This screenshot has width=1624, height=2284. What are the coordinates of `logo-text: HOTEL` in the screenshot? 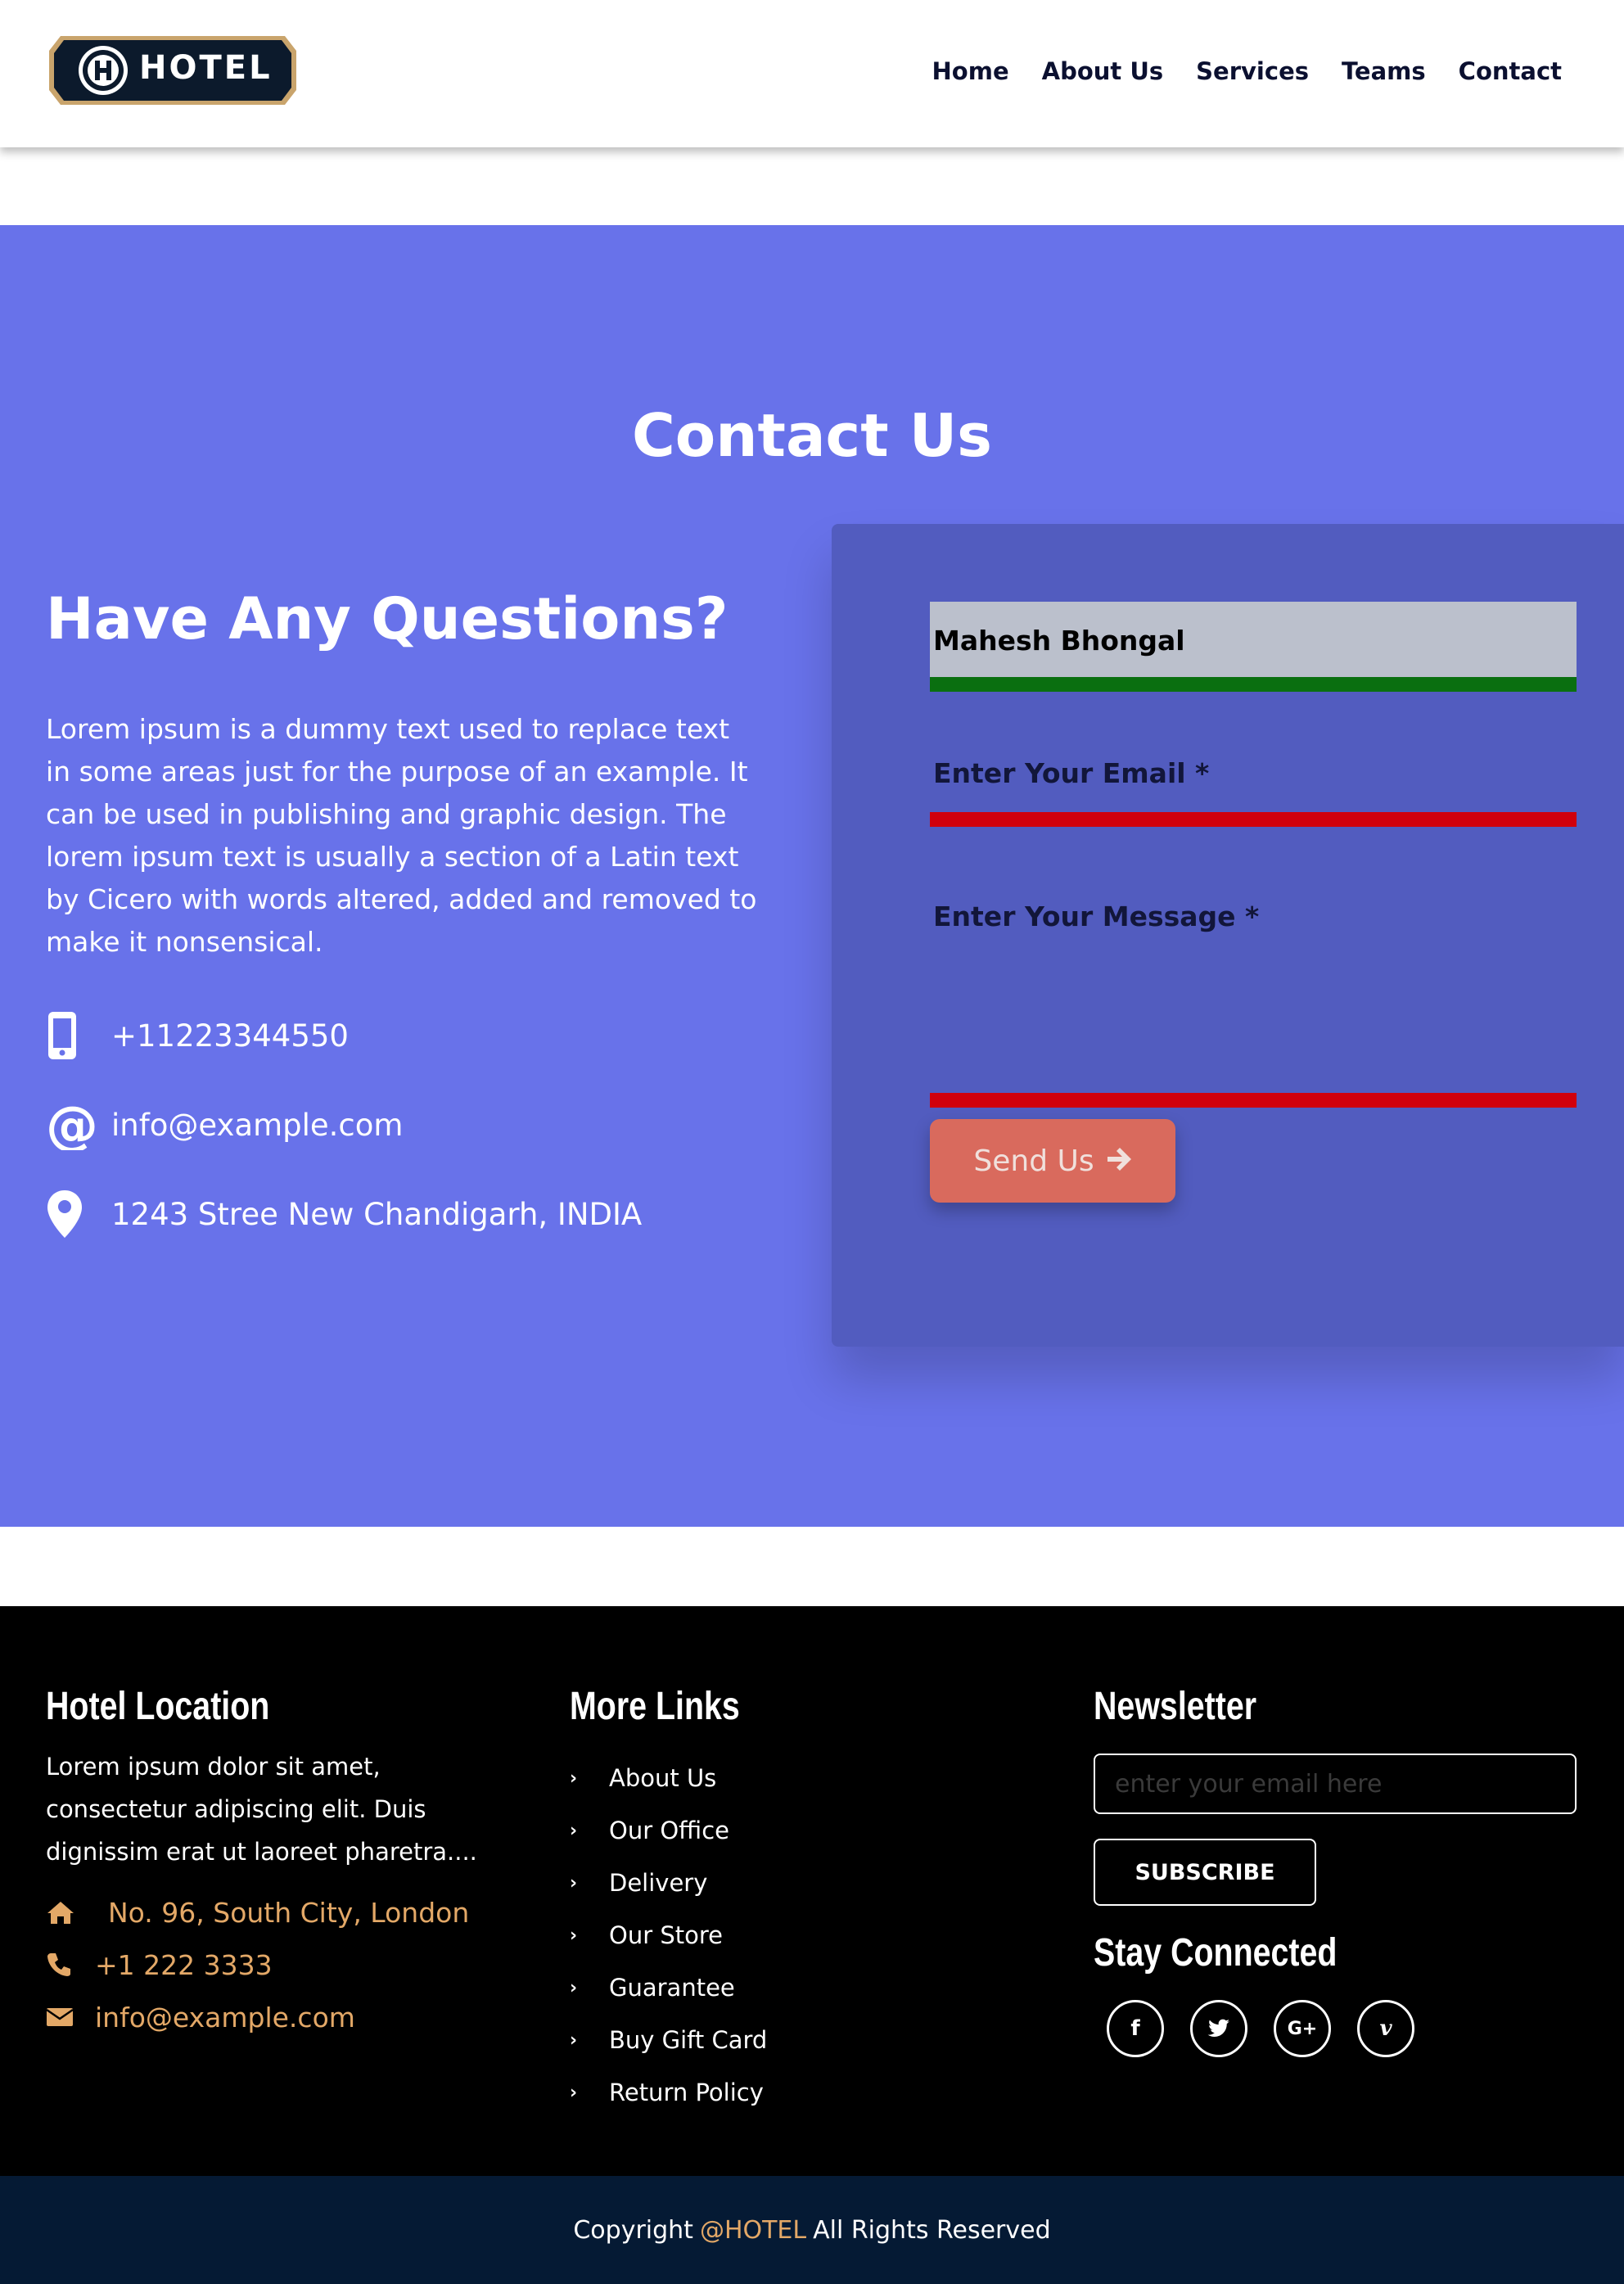 It's located at (206, 68).